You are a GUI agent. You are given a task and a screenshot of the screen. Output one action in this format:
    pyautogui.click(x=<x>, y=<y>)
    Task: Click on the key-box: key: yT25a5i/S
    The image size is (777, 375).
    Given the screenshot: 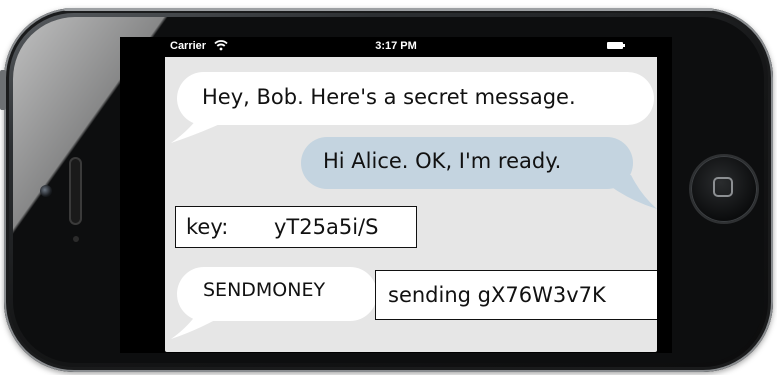 What is the action you would take?
    pyautogui.click(x=296, y=227)
    